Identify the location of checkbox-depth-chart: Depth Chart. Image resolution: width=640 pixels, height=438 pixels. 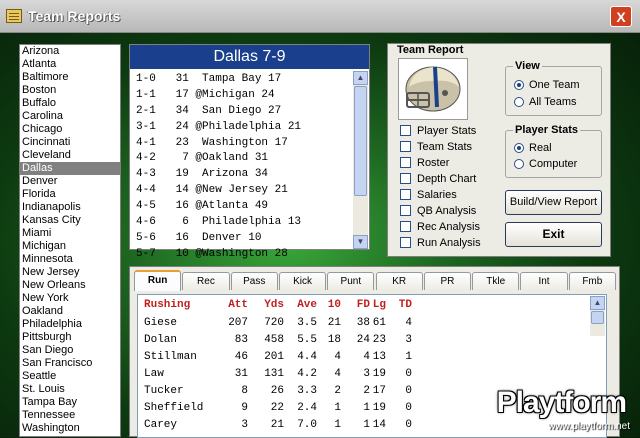
(438, 179).